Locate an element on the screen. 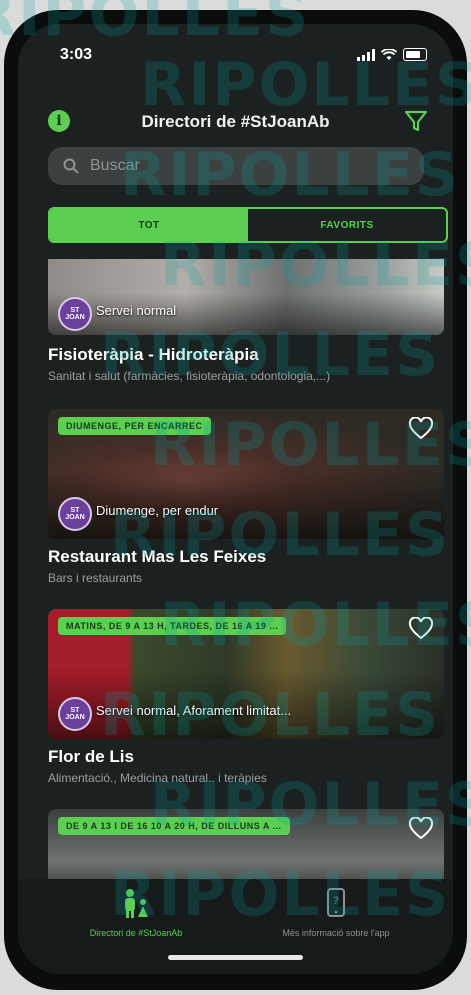 The height and width of the screenshot is (995, 471). wifi-icon is located at coordinates (389, 54).